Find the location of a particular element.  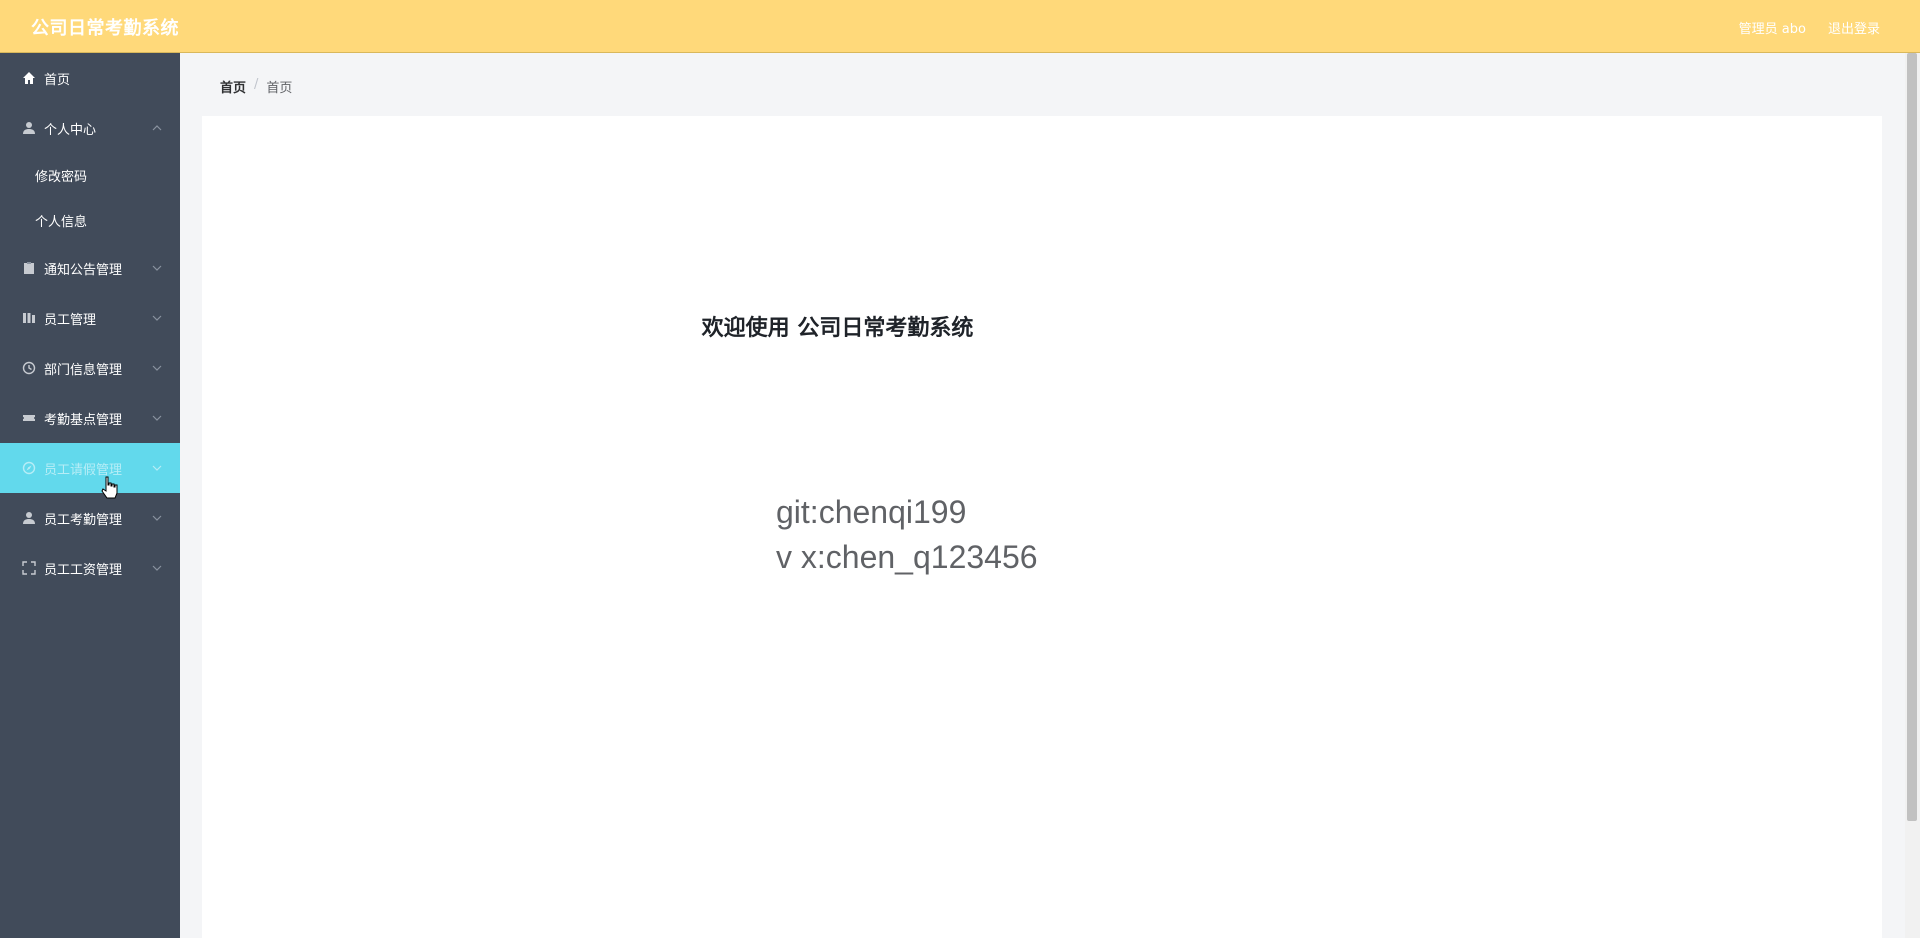

sidebar-item-label: 员工工资管理 is located at coordinates (83, 570).